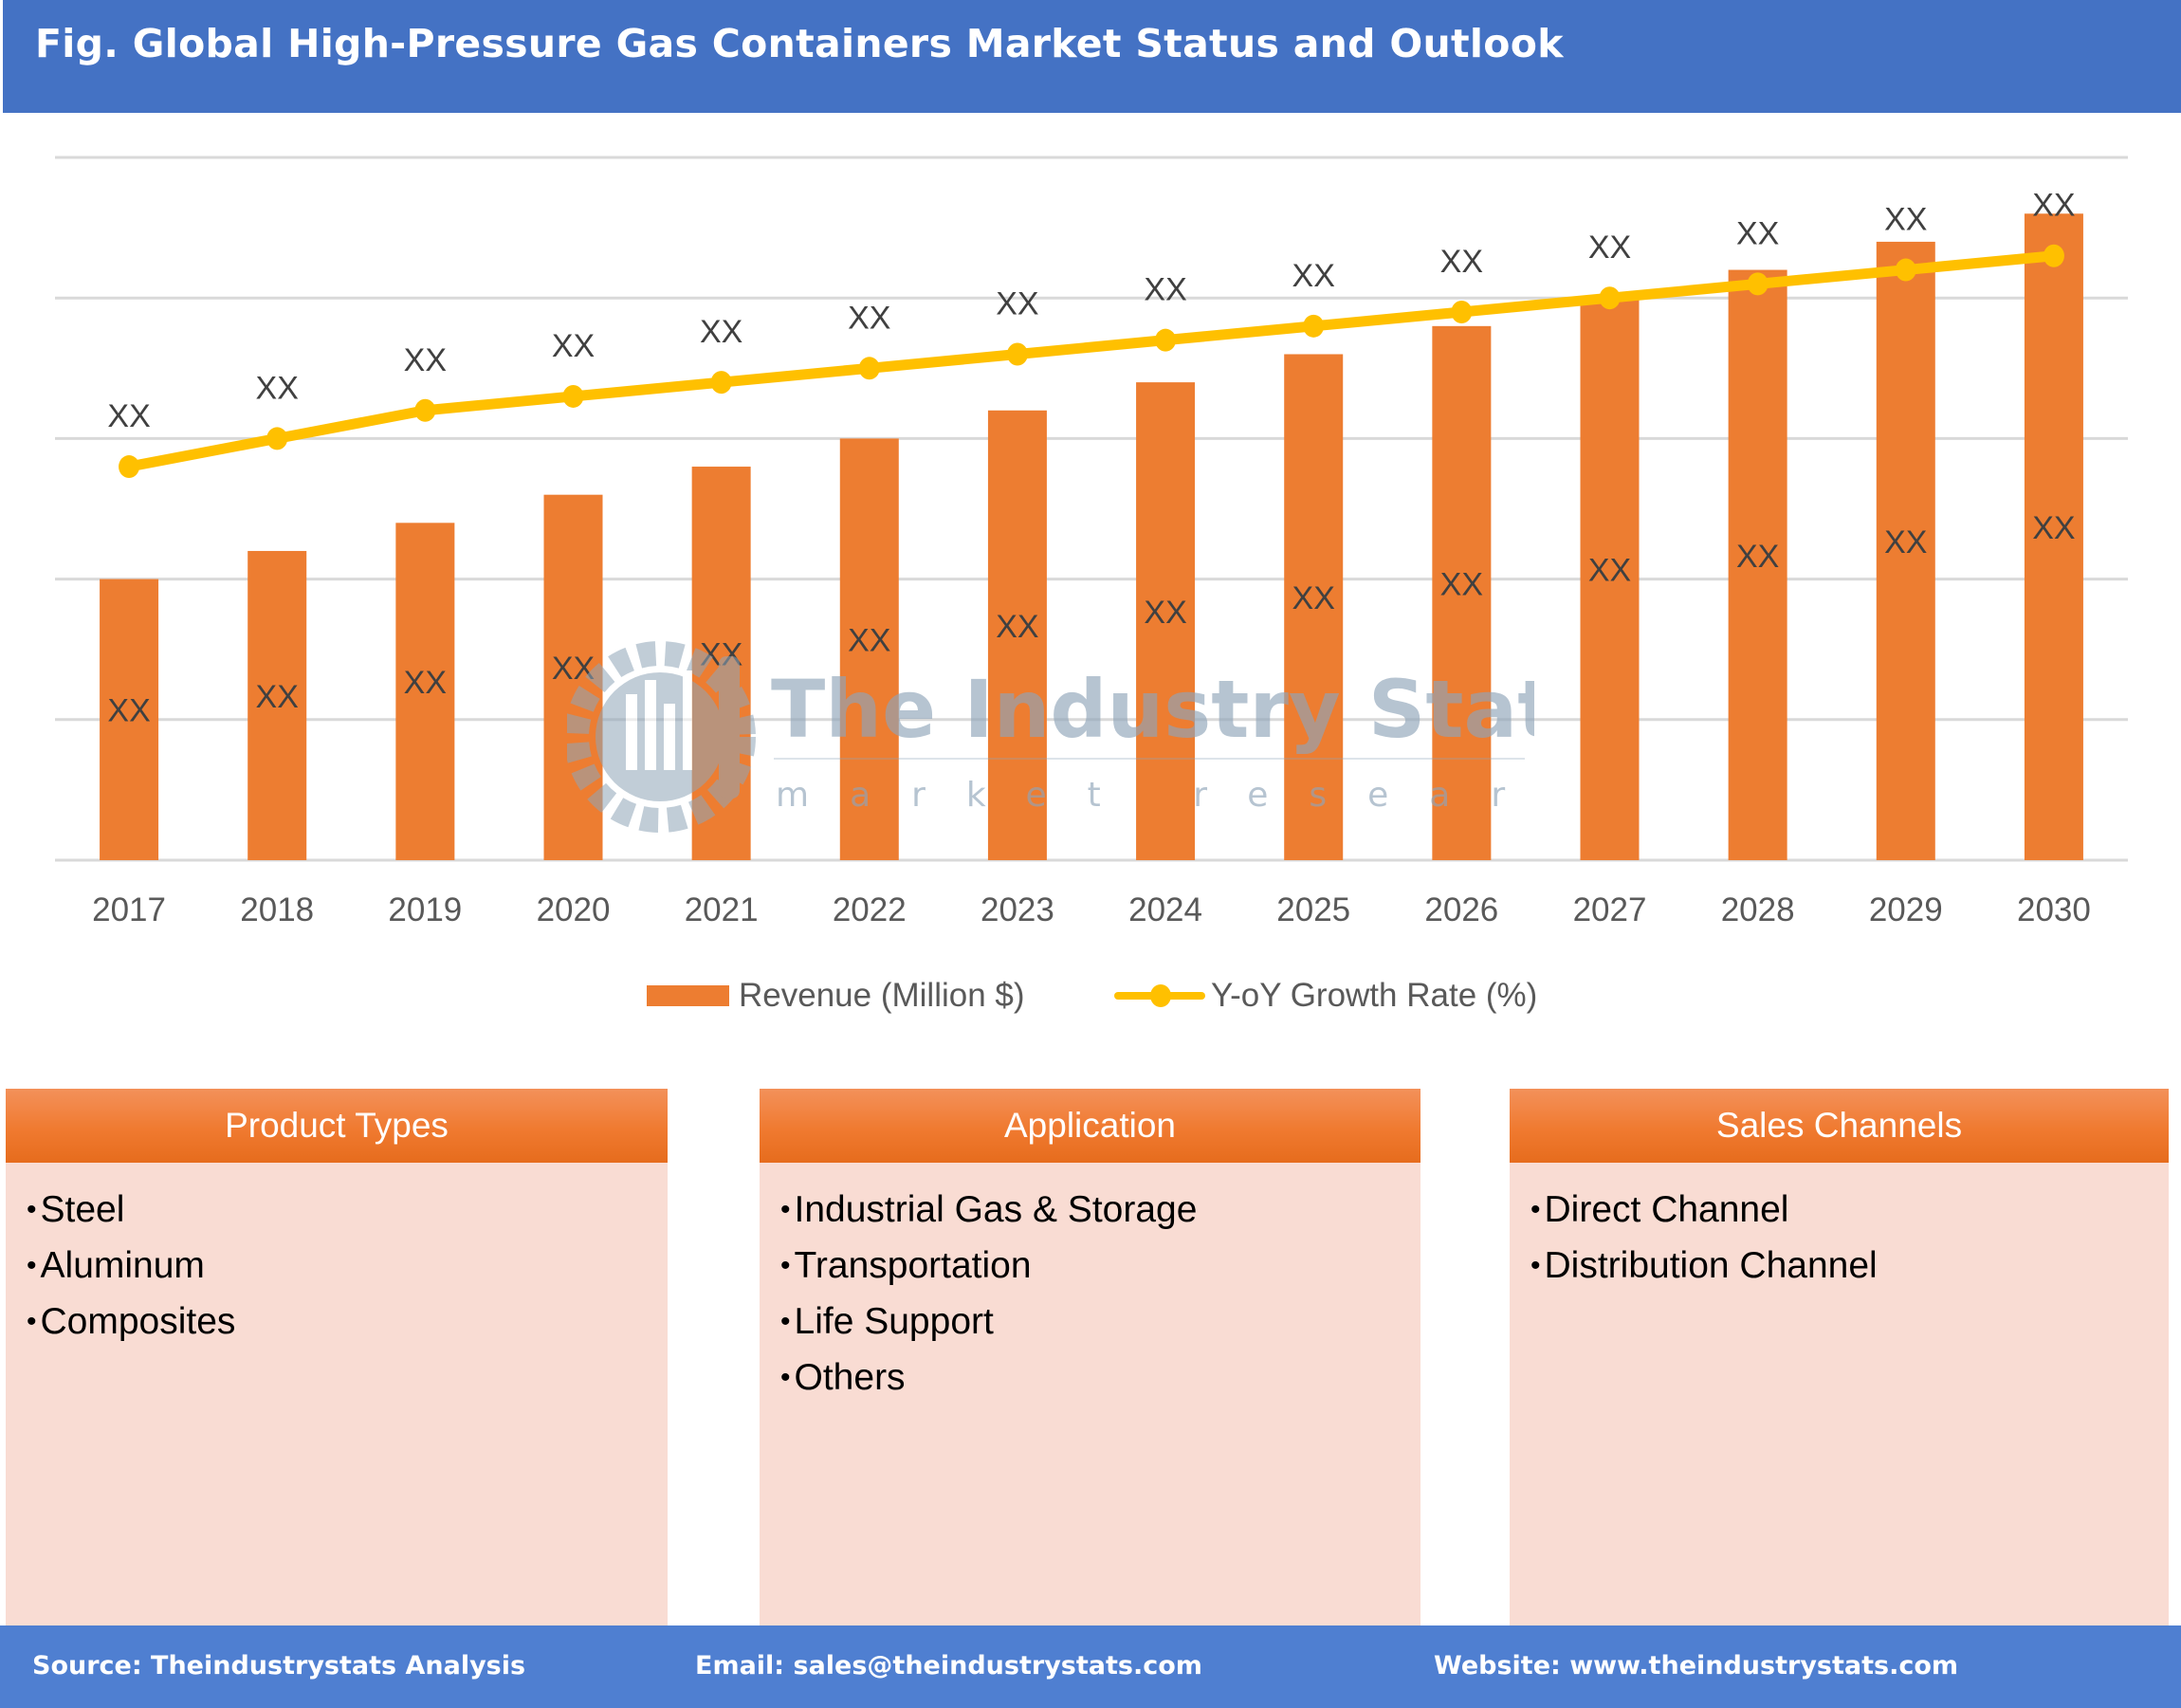  Describe the element at coordinates (870, 909) in the screenshot. I see `x-tick-label: 2022` at that location.